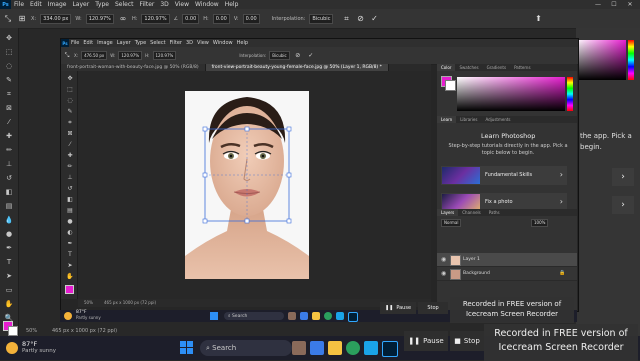 The image size is (640, 361). What do you see at coordinates (630, 4) in the screenshot?
I see `close-icon: ✕` at bounding box center [630, 4].